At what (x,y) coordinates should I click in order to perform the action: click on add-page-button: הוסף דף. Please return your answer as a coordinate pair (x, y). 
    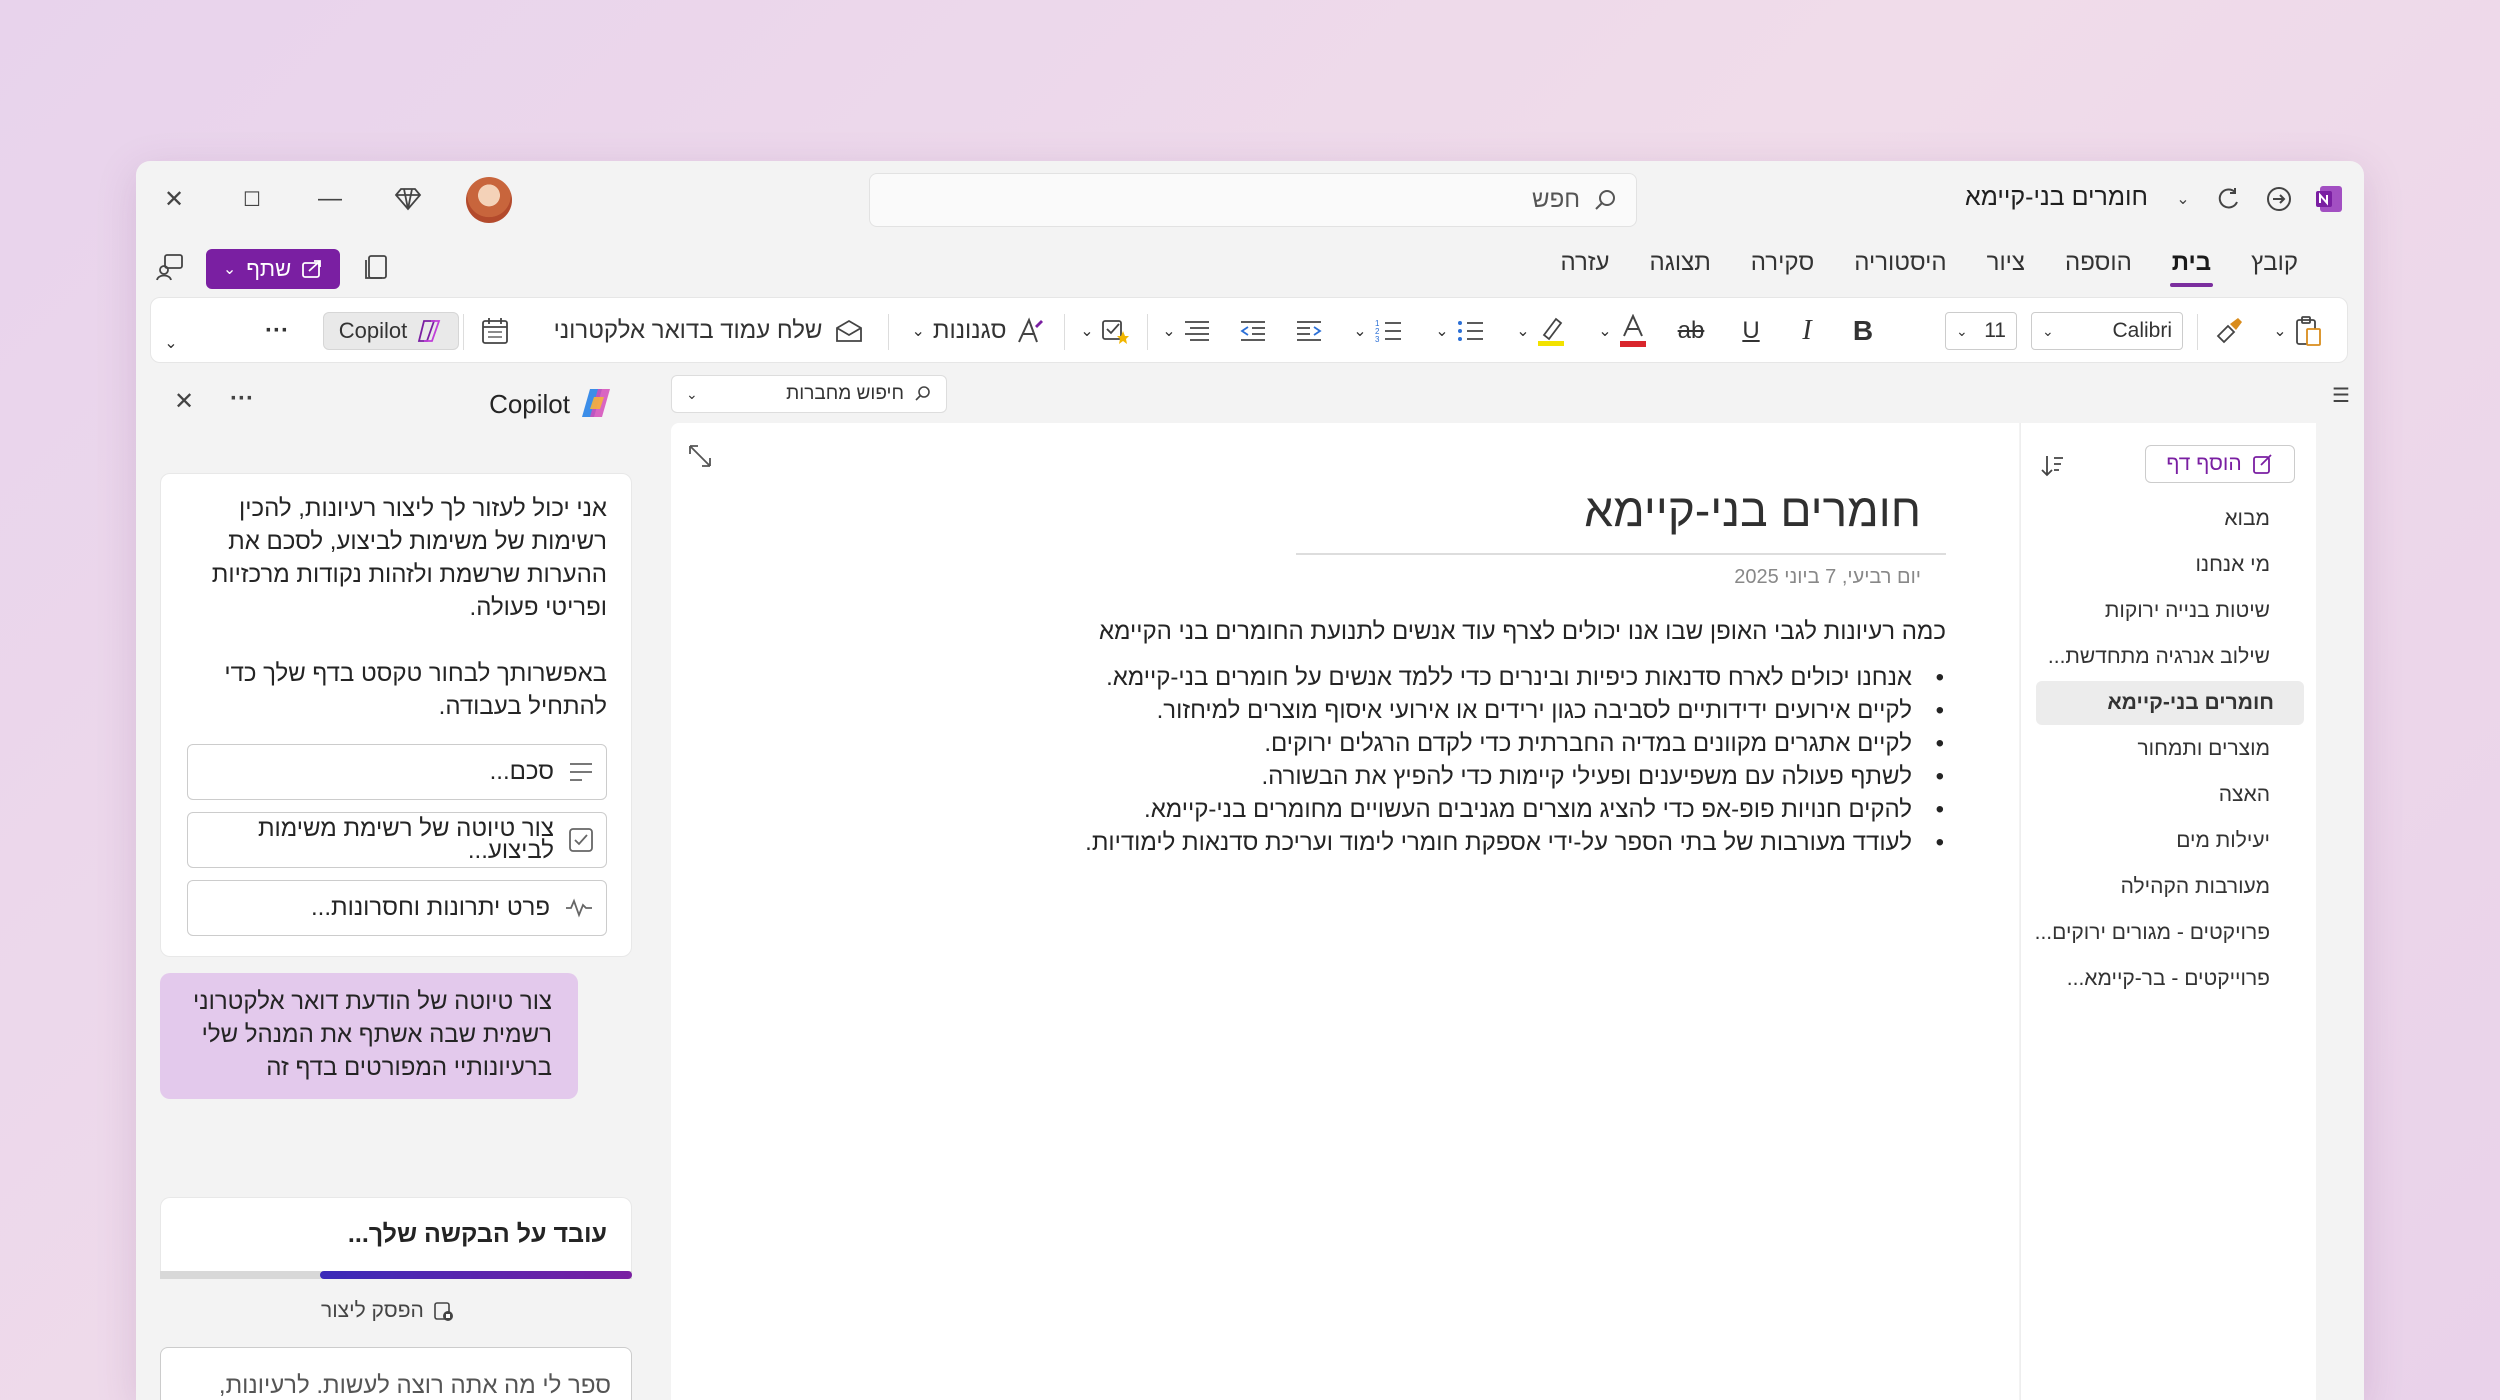
    Looking at the image, I should click on (2220, 464).